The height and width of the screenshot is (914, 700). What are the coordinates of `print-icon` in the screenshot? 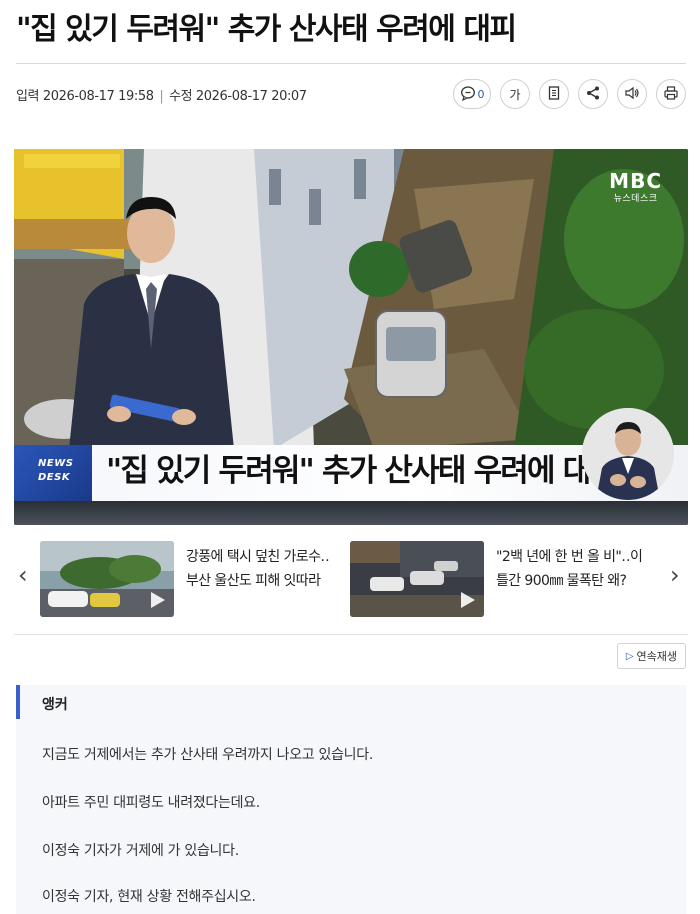 It's located at (671, 94).